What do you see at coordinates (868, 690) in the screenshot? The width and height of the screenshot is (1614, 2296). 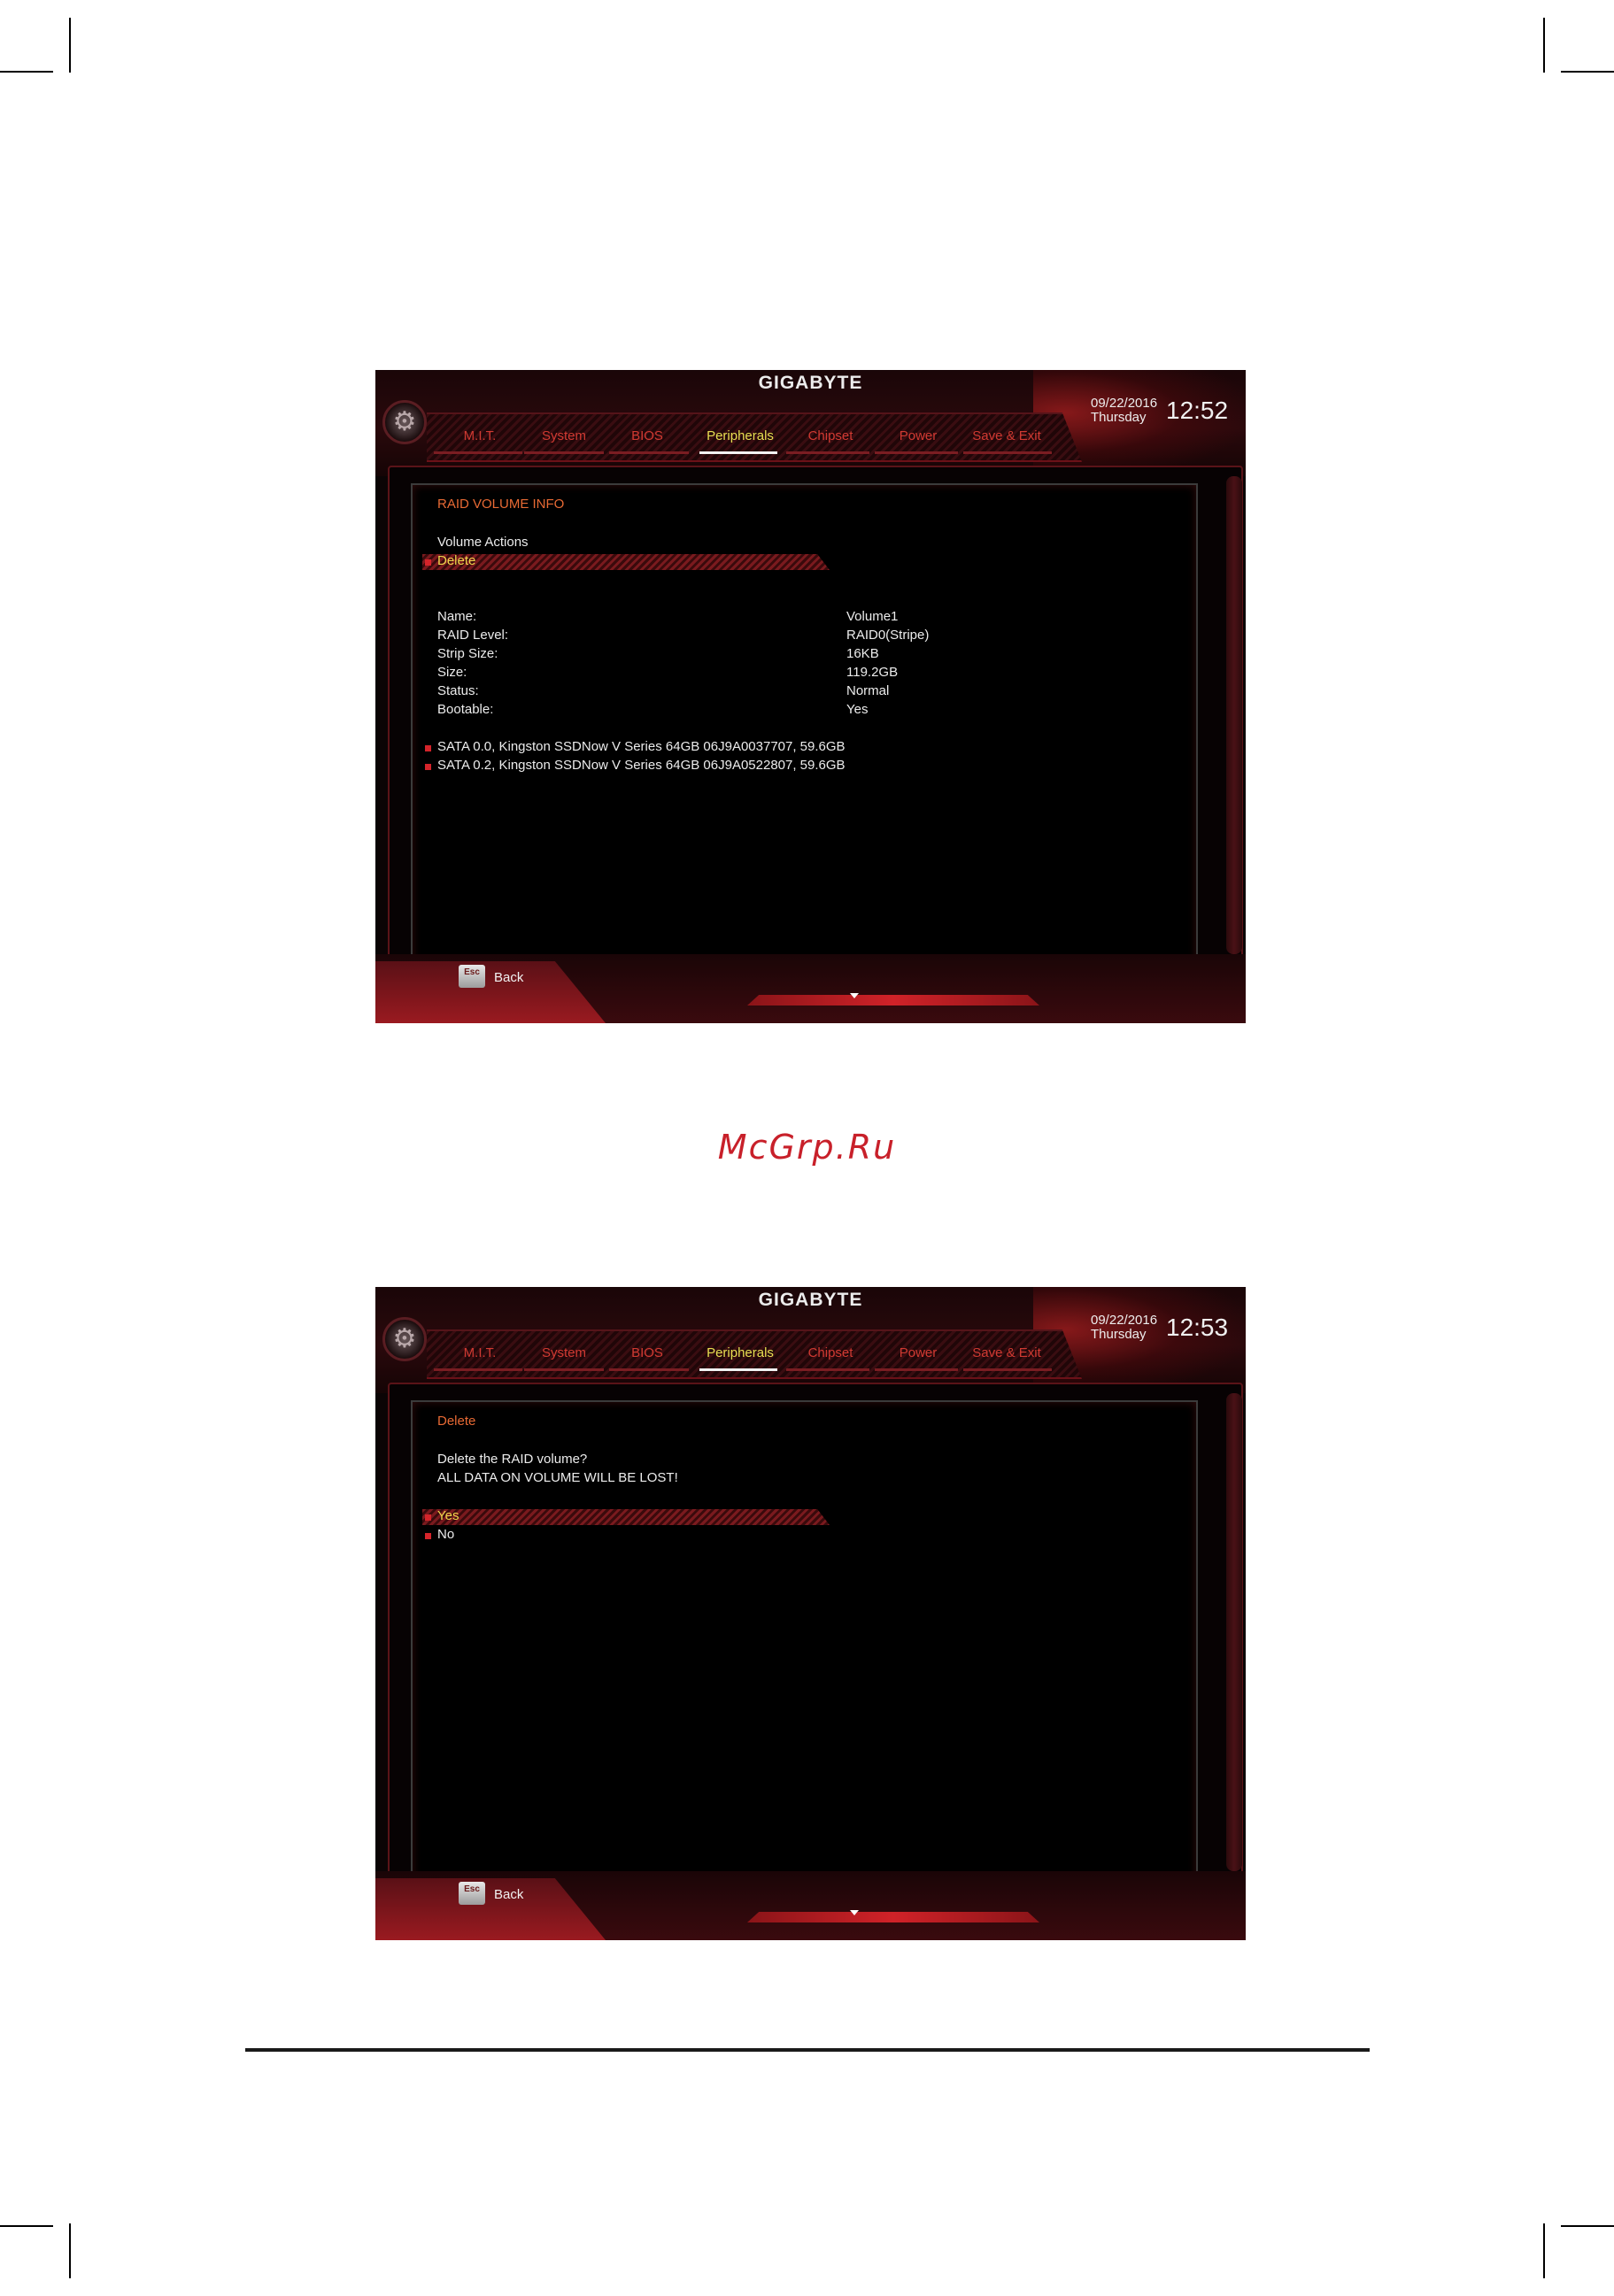 I see `info-value-status: Normal` at bounding box center [868, 690].